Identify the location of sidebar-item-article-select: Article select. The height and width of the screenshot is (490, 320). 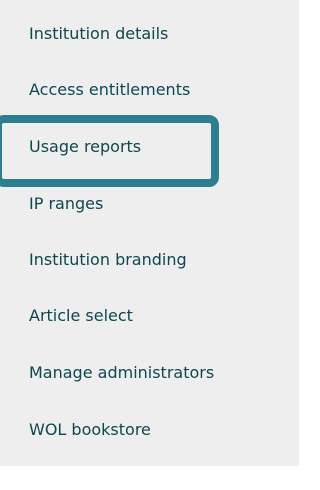
(156, 316).